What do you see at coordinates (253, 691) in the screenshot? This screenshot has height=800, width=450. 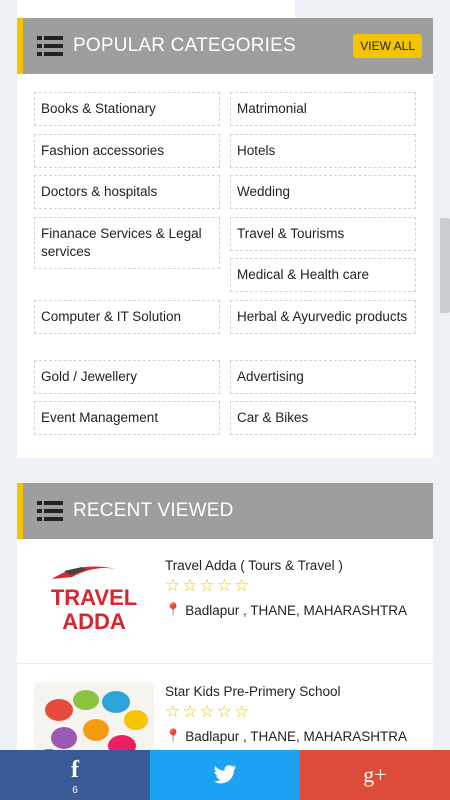 I see `recent-item-title: Star Kids Pre-Primery School` at bounding box center [253, 691].